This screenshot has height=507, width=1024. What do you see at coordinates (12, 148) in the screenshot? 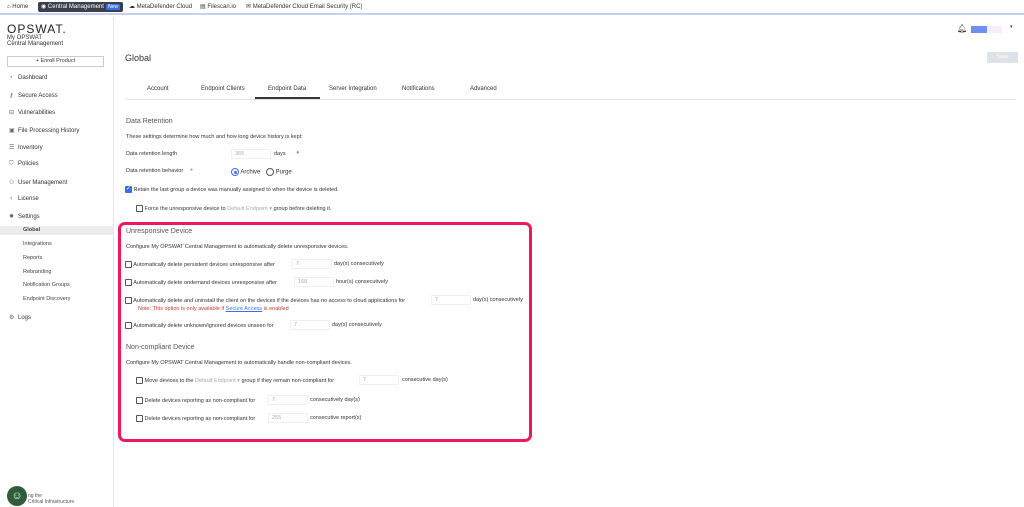
I see `list-icon: ☰` at bounding box center [12, 148].